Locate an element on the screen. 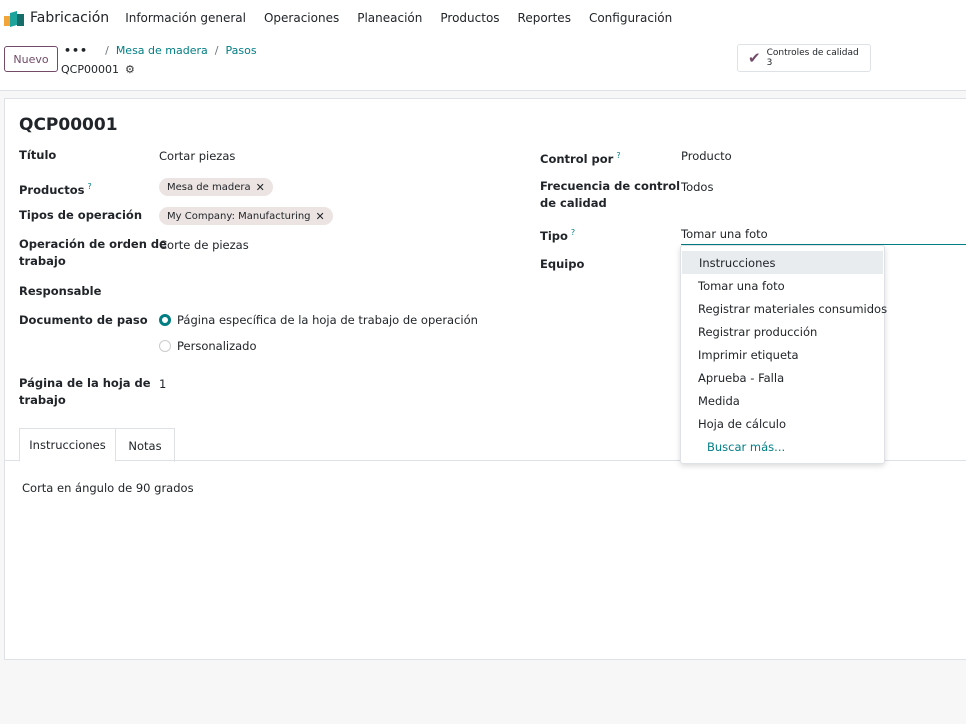 The image size is (966, 724). breadcrumb-more-icon: ••• is located at coordinates (76, 50).